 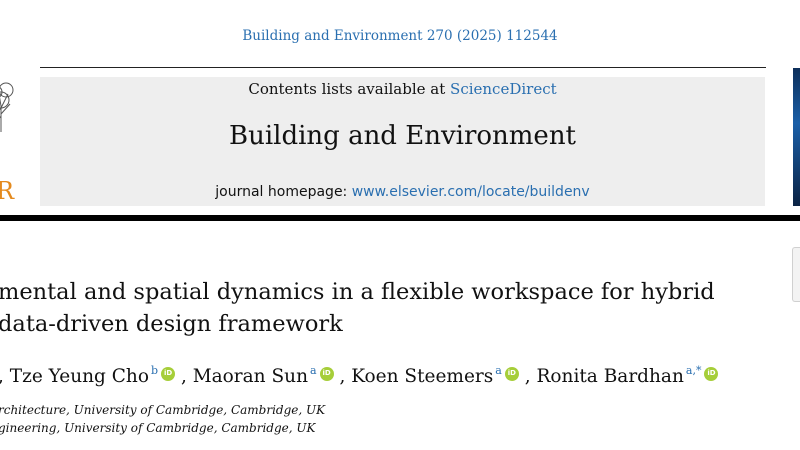 What do you see at coordinates (283, 192) in the screenshot?
I see `homepage-prefix: journal homepage:` at bounding box center [283, 192].